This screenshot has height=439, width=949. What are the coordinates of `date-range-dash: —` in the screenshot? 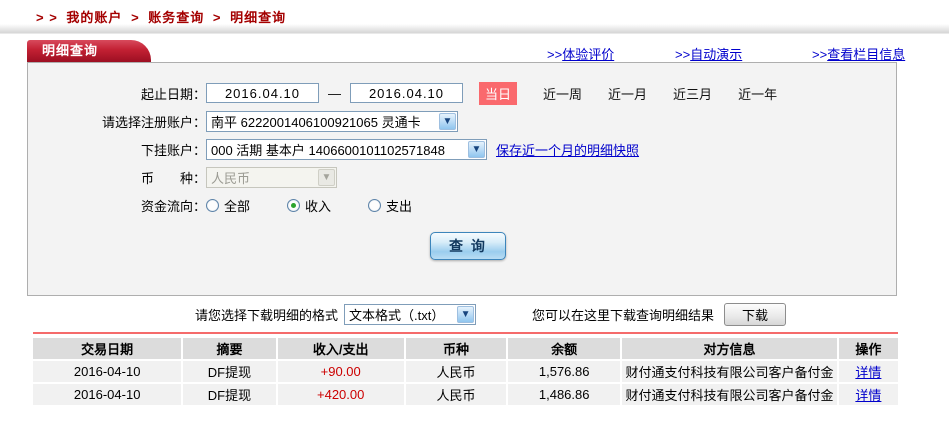 It's located at (334, 93).